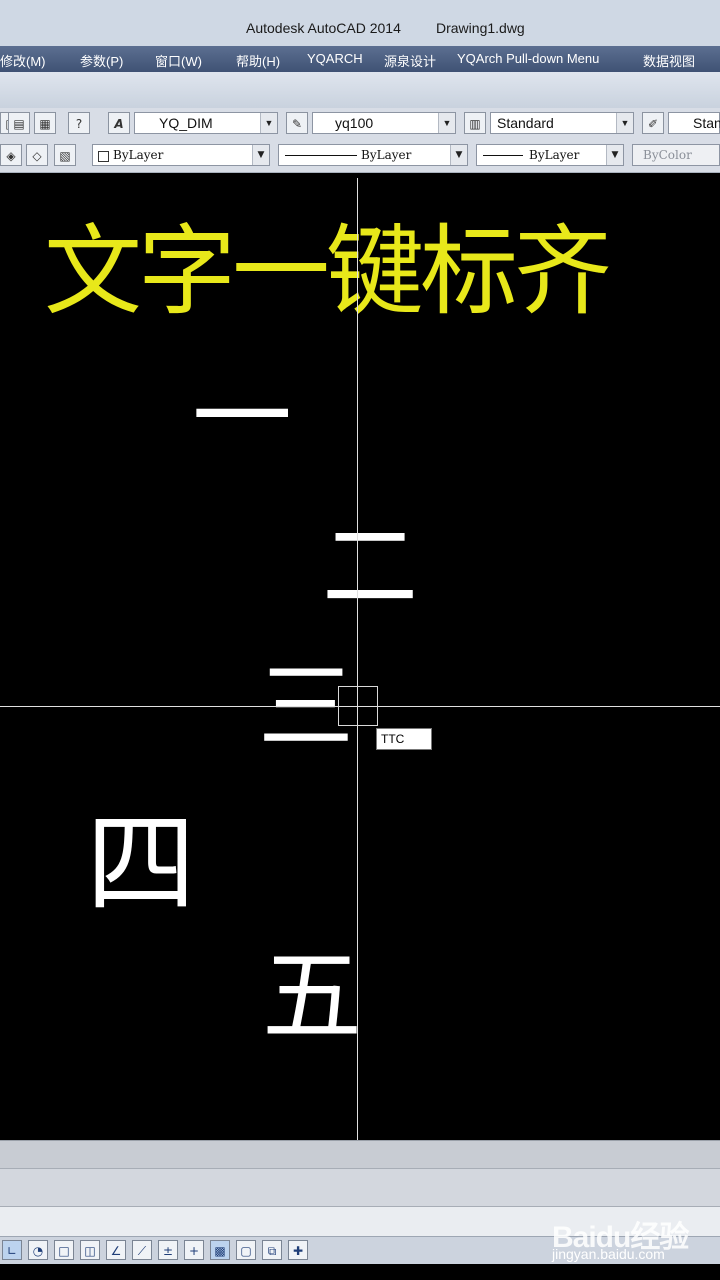 The image size is (720, 1280). What do you see at coordinates (116, 1250) in the screenshot?
I see `otrack-icon: ∠` at bounding box center [116, 1250].